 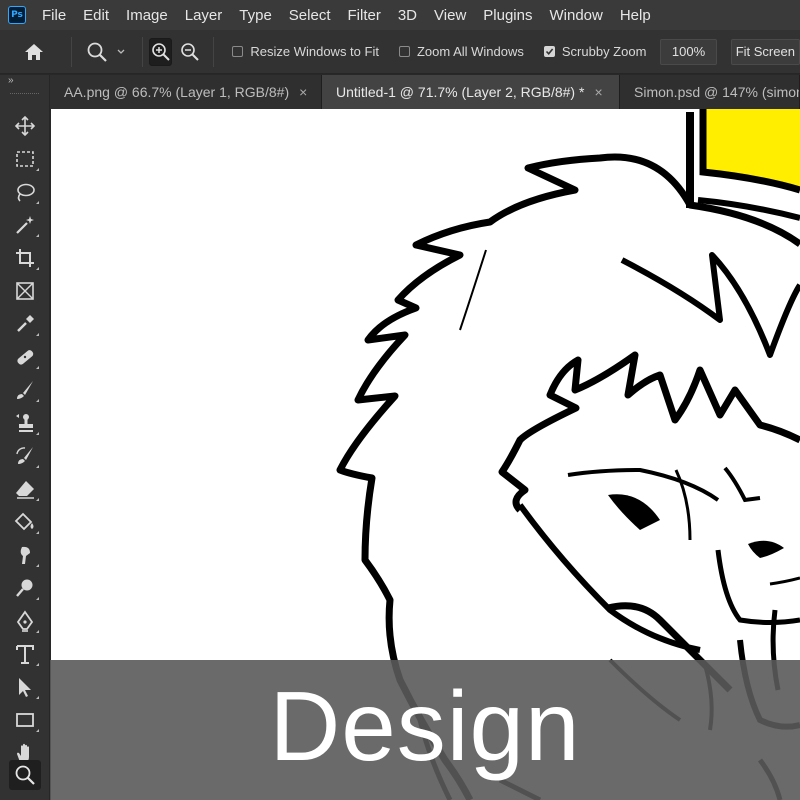 What do you see at coordinates (460, 92) in the screenshot?
I see `tab-label: Untitled-1 @ 71.7% (Layer 2, RGB/8#) *` at bounding box center [460, 92].